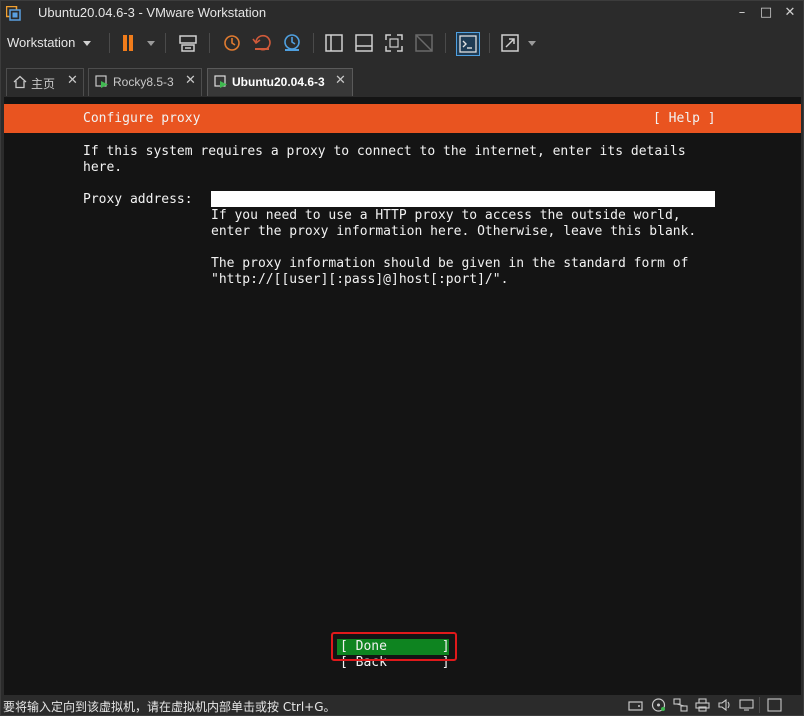 Image resolution: width=804 pixels, height=716 pixels. What do you see at coordinates (658, 705) in the screenshot?
I see `cd-dvd-icon` at bounding box center [658, 705].